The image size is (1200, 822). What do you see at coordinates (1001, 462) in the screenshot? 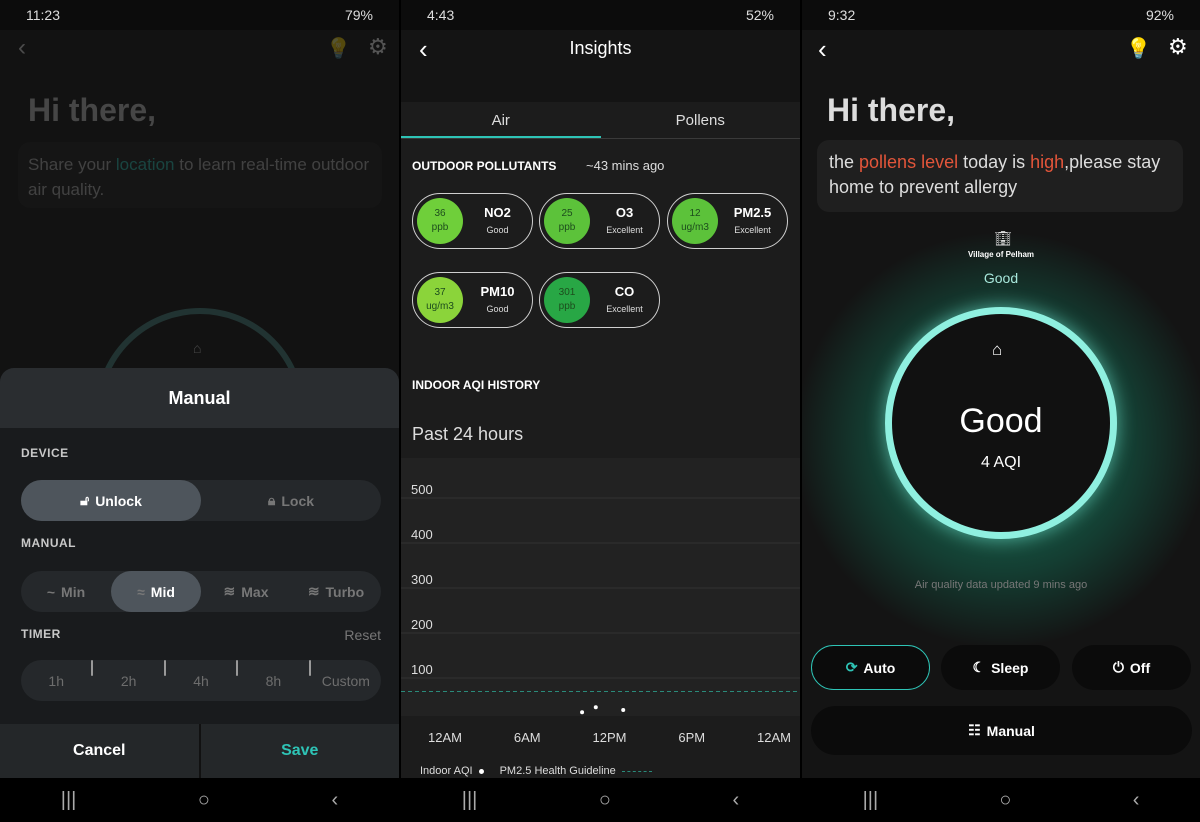
I see `aqi-value: 4 AQI` at bounding box center [1001, 462].